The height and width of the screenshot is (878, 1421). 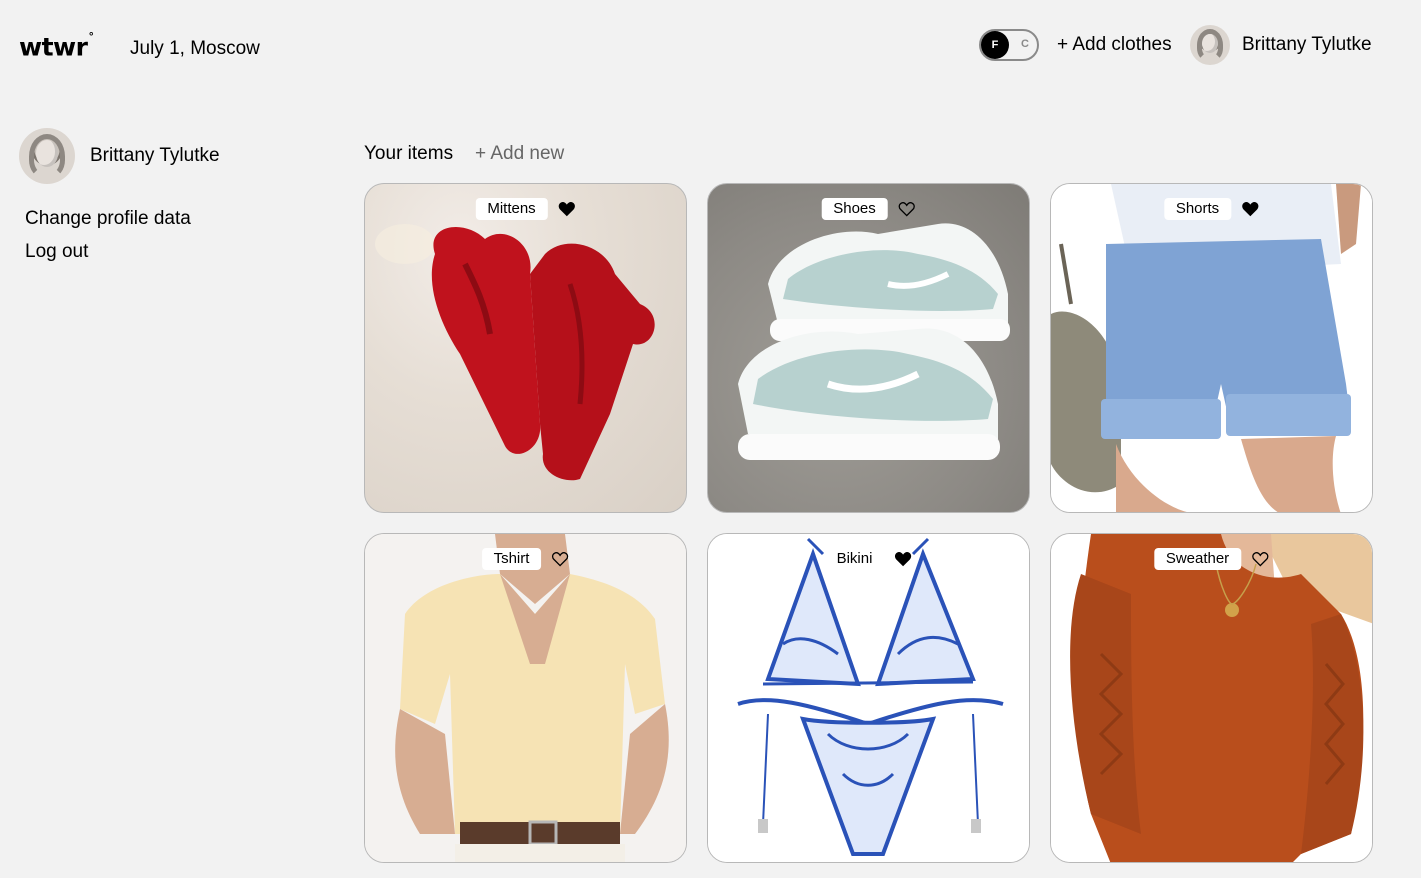 I want to click on shoes-image, so click(x=874, y=341).